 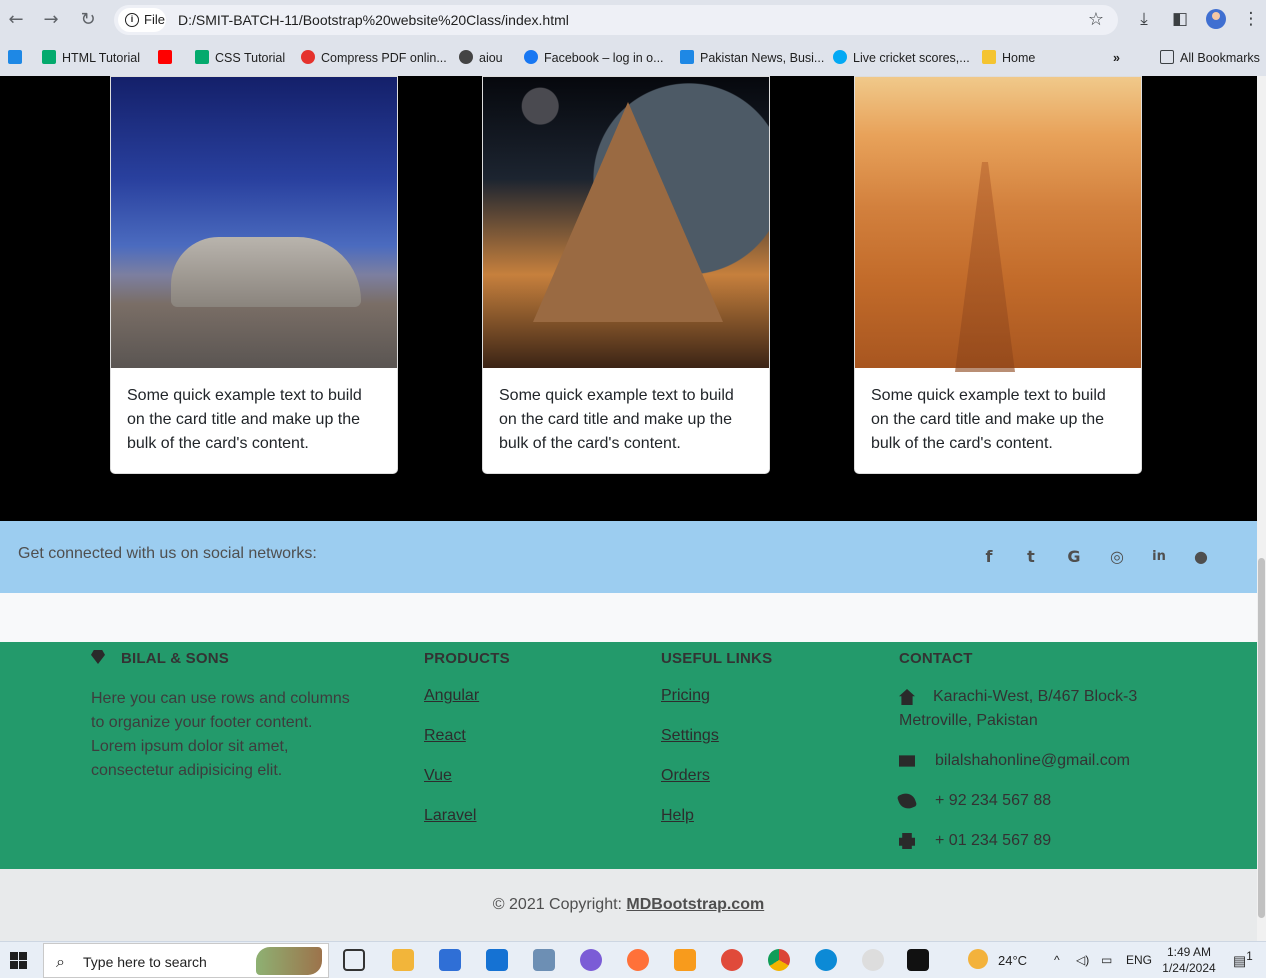 I want to click on contact-fax: + 01 234 567 89, so click(x=975, y=841).